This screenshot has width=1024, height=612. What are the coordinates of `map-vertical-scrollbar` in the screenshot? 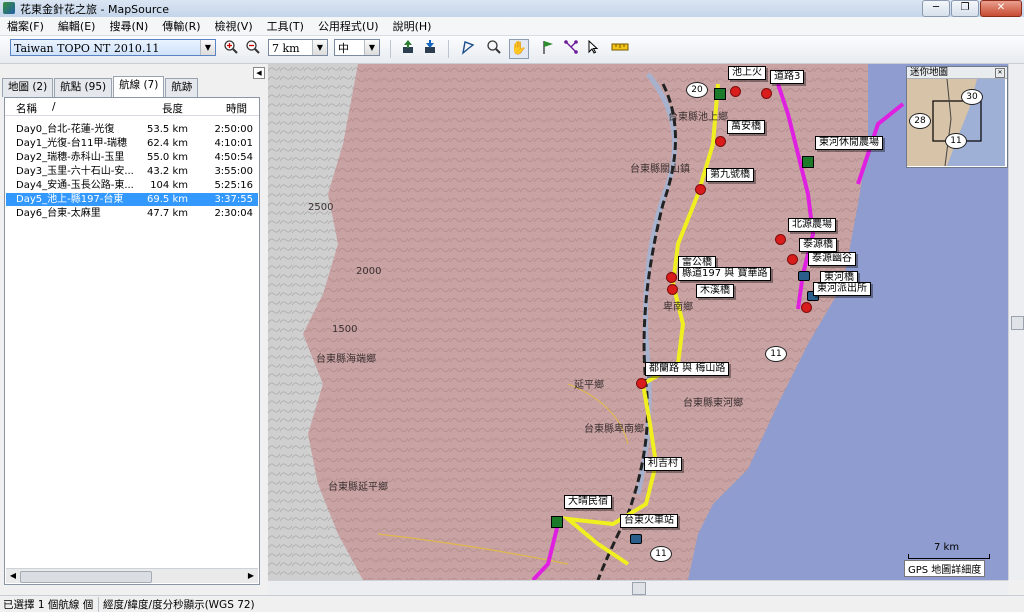 It's located at (1016, 322).